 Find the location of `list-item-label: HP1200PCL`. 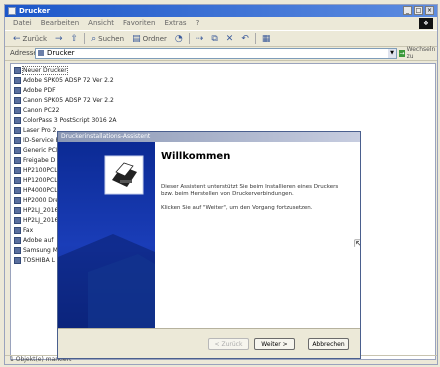

list-item-label: HP1200PCL is located at coordinates (40, 180).